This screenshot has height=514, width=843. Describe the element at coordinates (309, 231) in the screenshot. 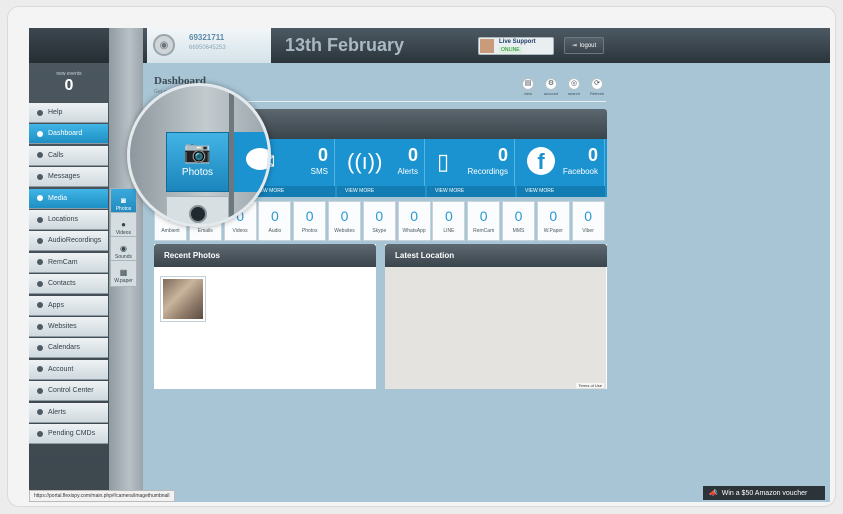

I see `count-label: Photos` at that location.